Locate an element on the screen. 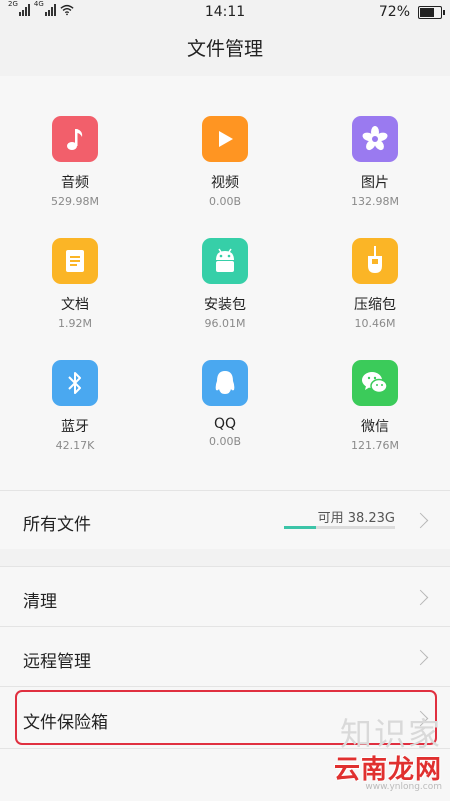 The image size is (450, 801). status-bar: 2G 4G 14:11 72% is located at coordinates (225, 12).